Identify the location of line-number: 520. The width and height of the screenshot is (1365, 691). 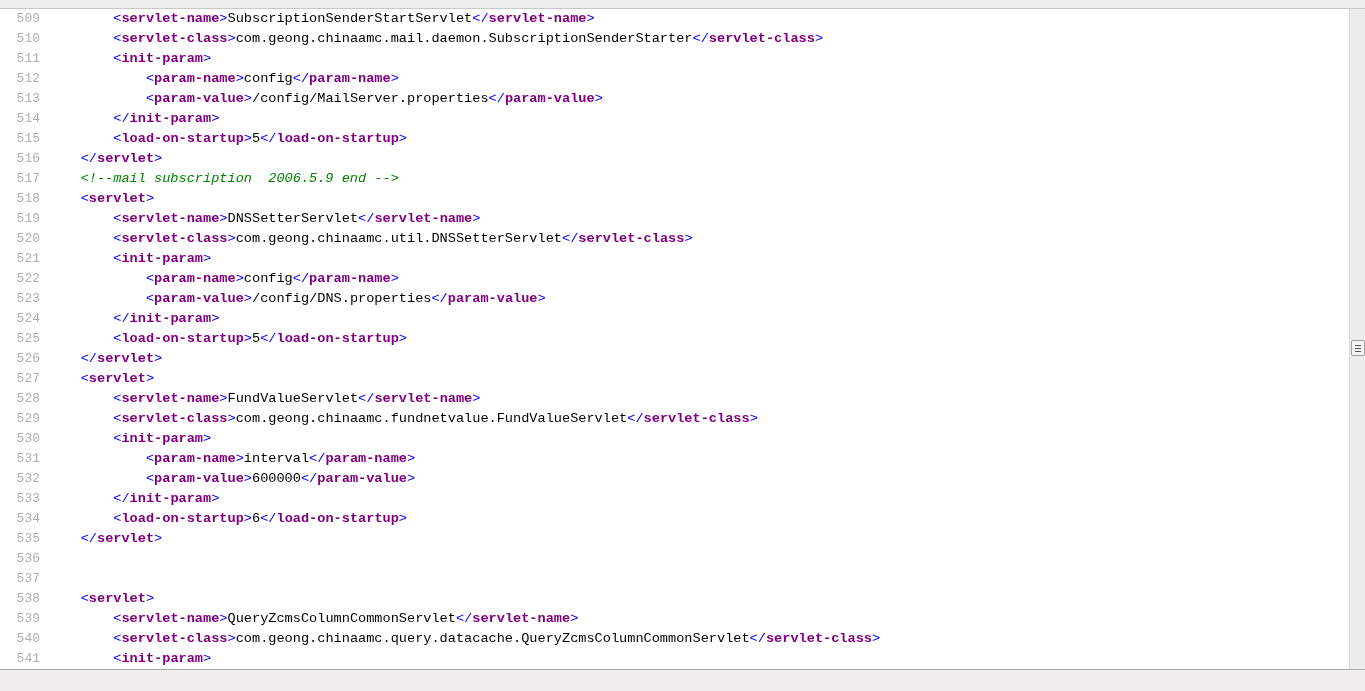
(27, 239).